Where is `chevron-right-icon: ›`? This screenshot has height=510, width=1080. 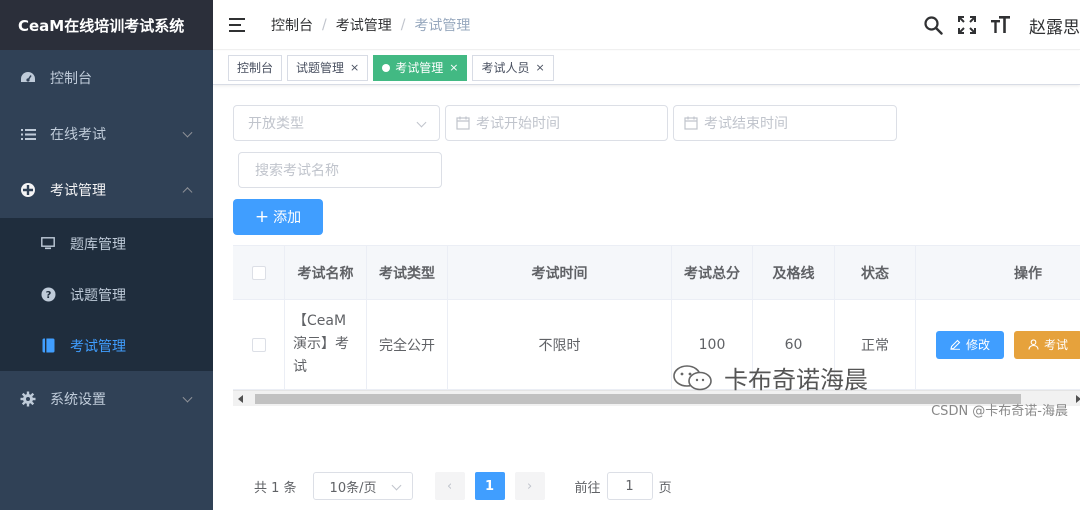 chevron-right-icon: › is located at coordinates (529, 486).